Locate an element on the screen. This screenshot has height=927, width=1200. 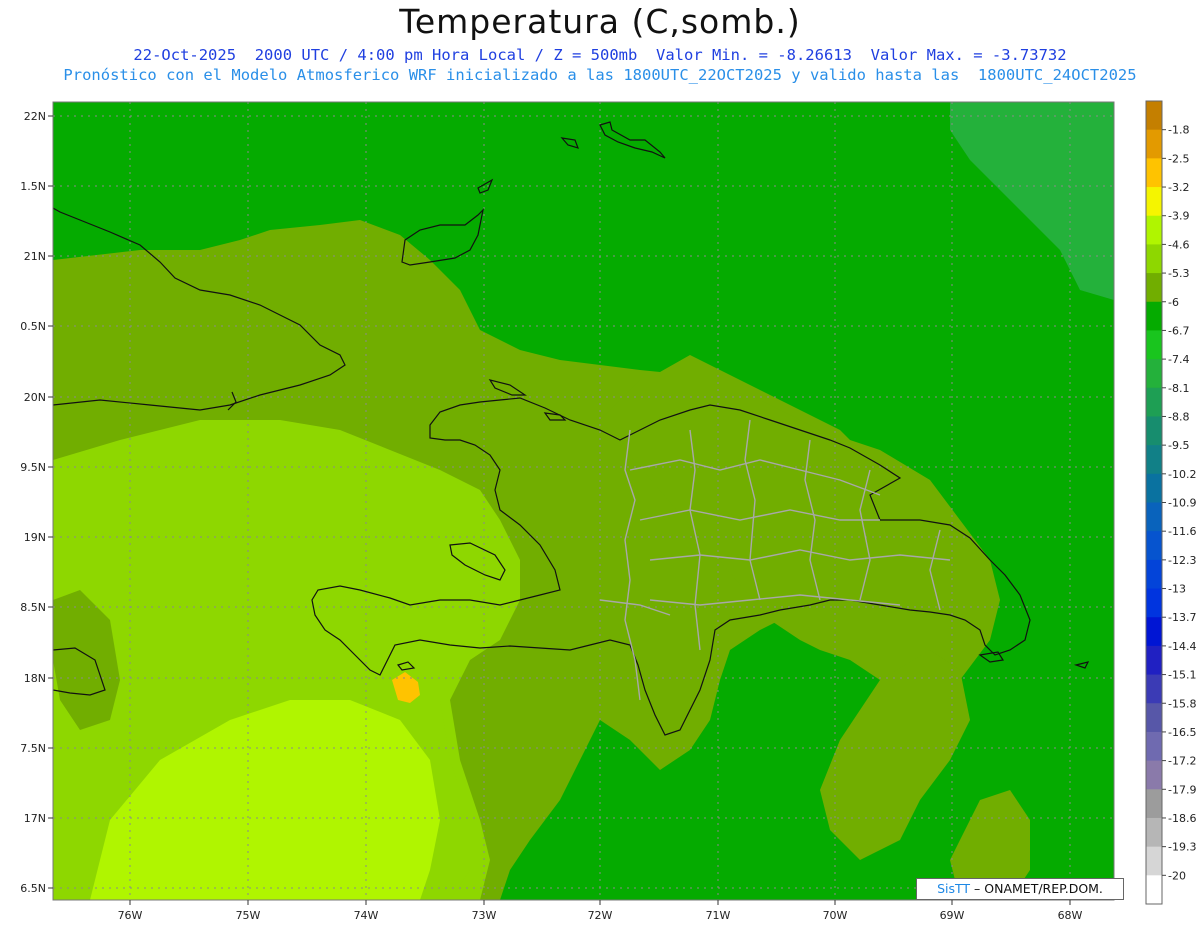
lon-tick-label: 68W is located at coordinates (1070, 915).